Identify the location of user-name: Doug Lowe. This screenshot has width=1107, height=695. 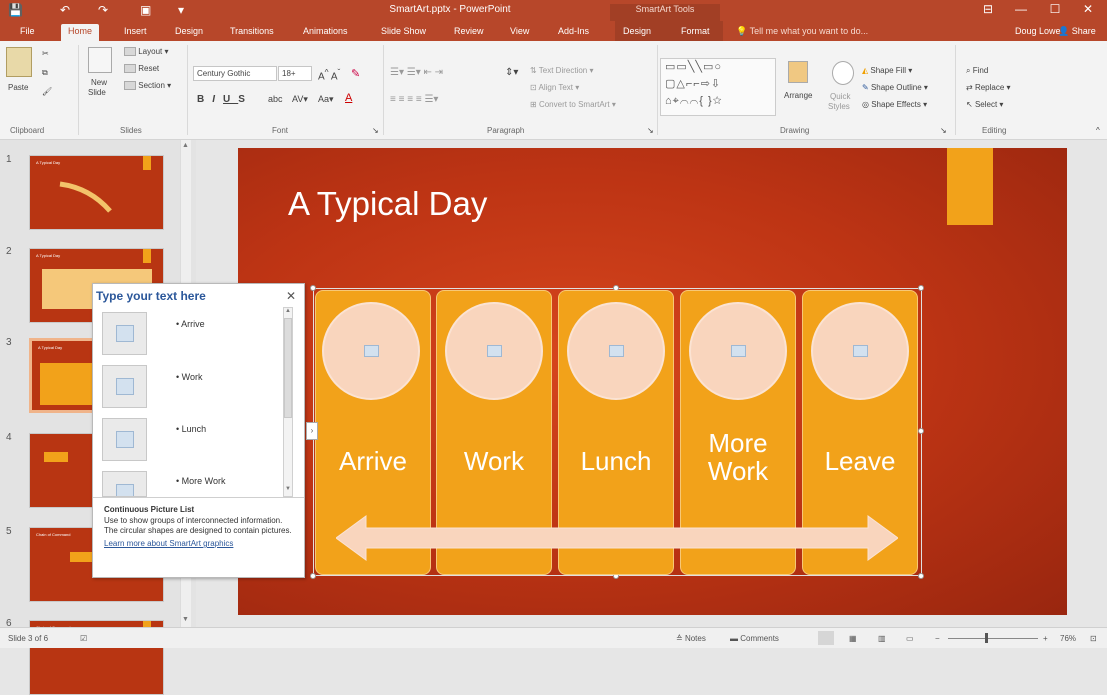
(1038, 31).